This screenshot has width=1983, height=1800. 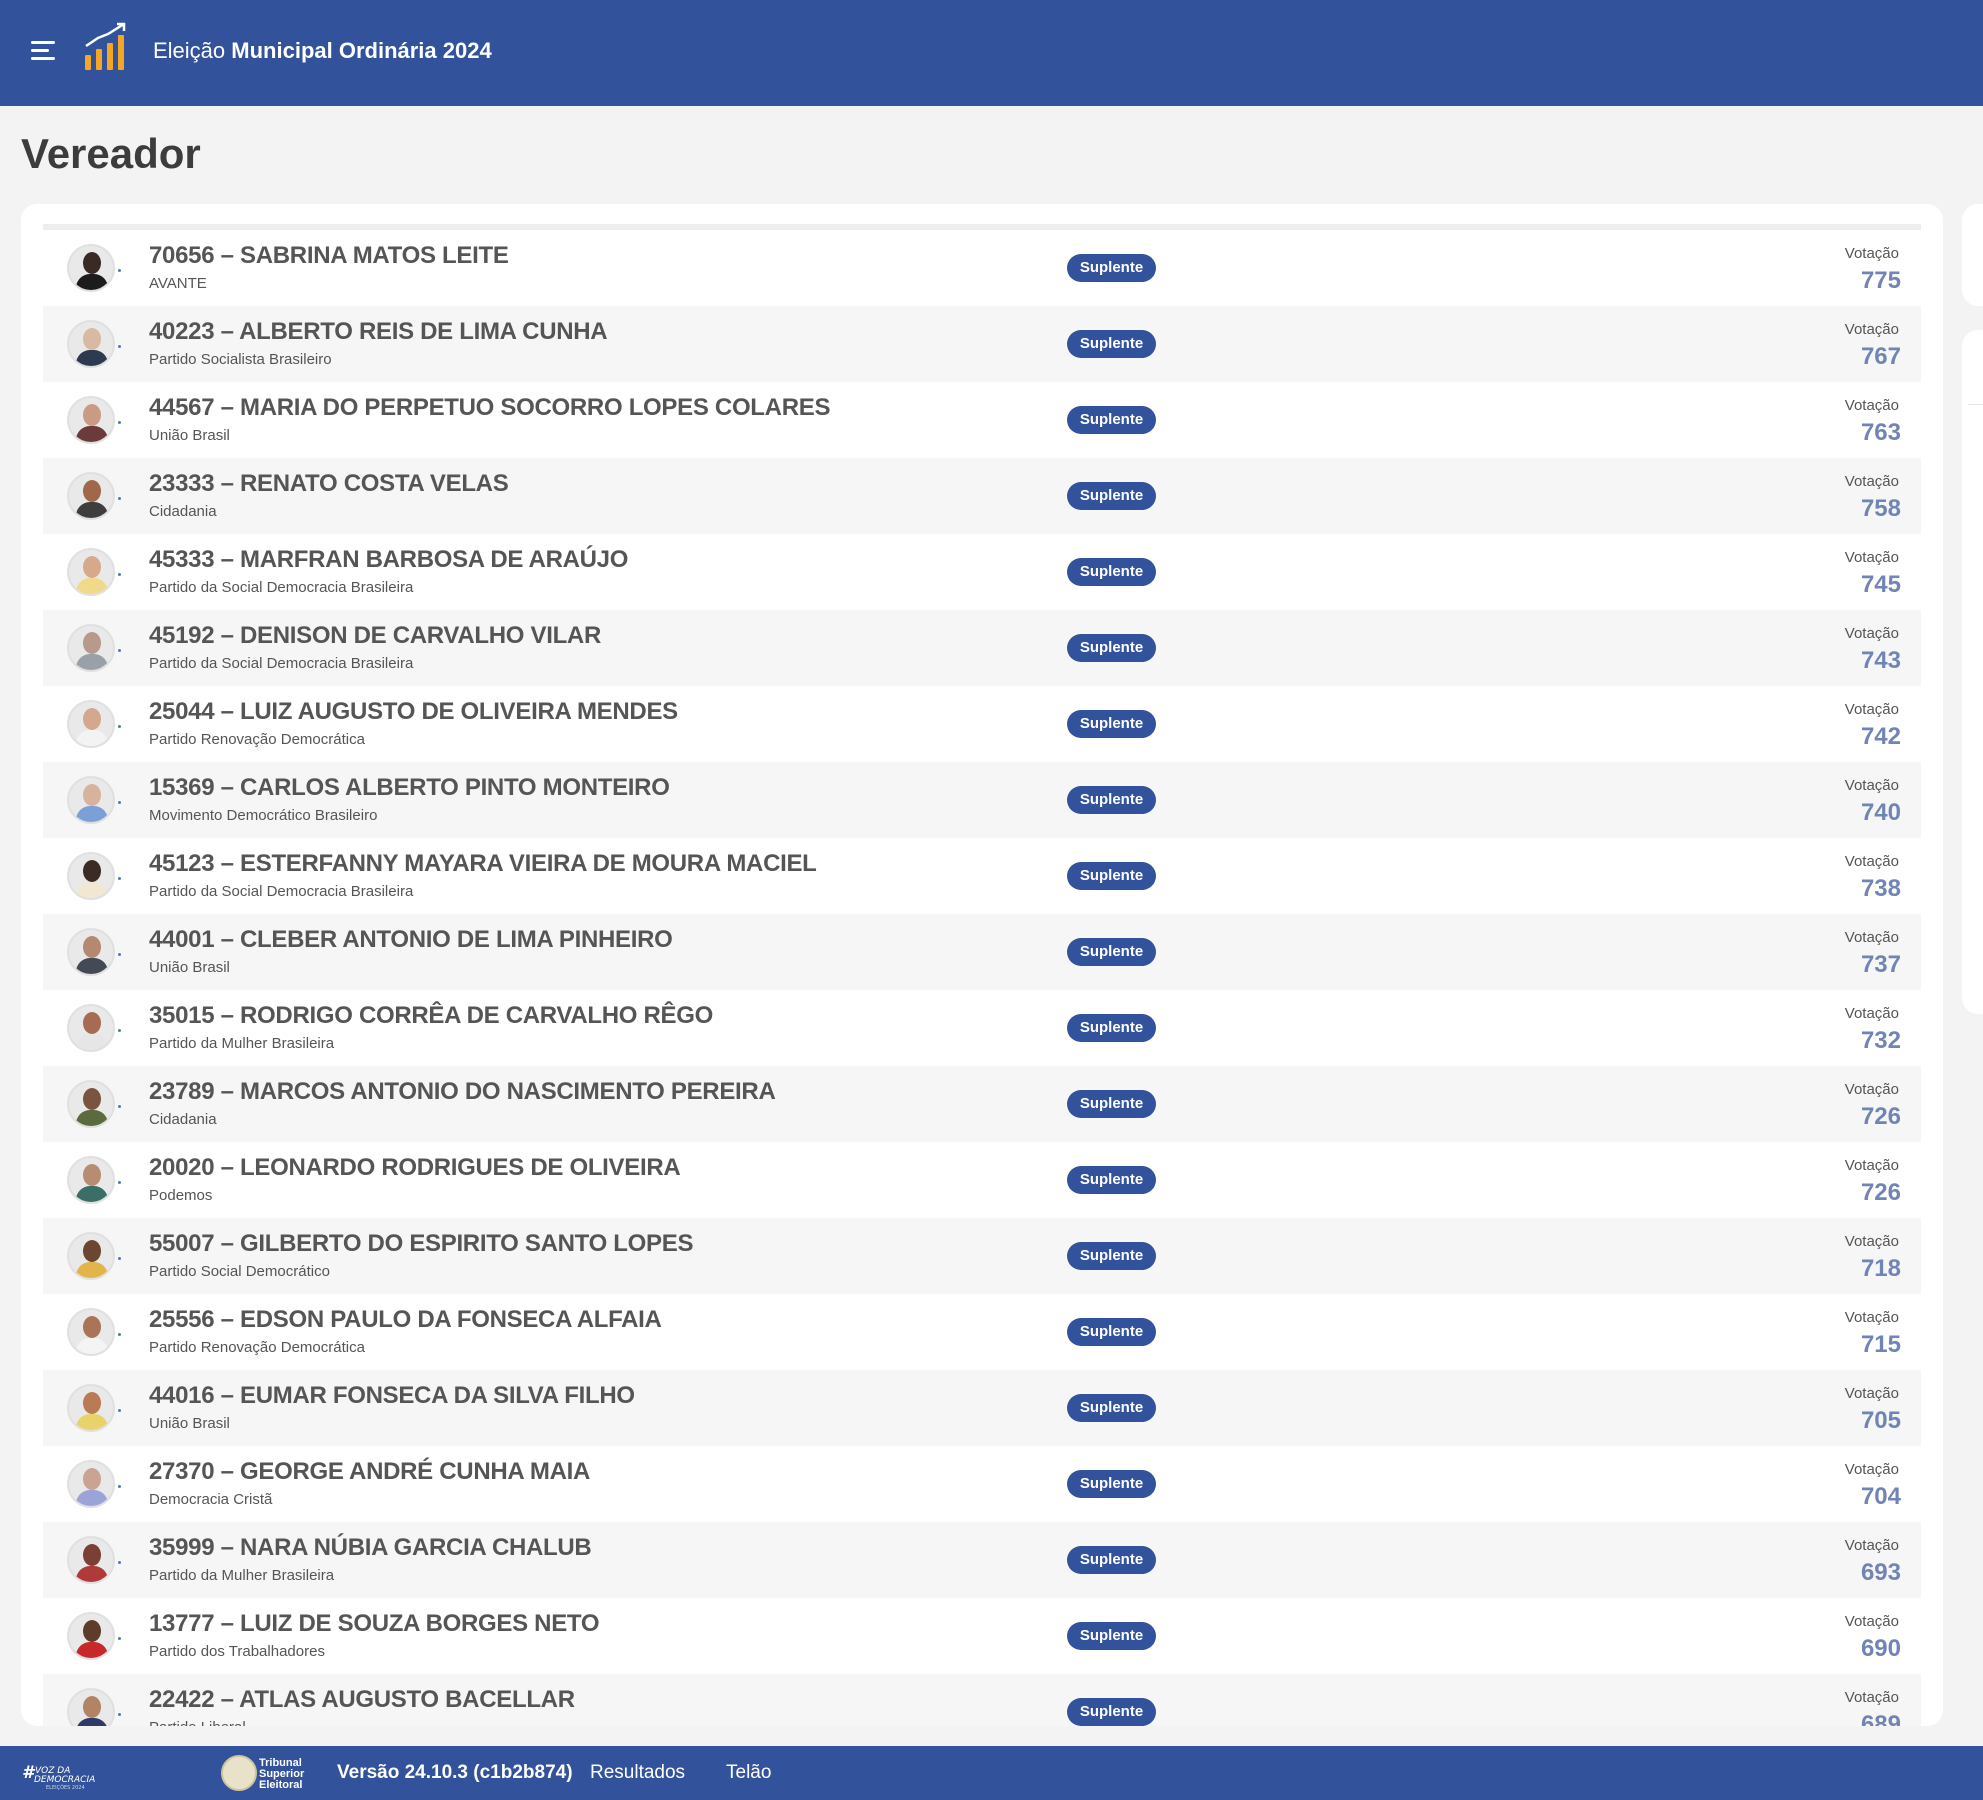 What do you see at coordinates (374, 1623) in the screenshot?
I see `candidate-name: 13777 – LUIZ DE SOUZA BORGES NETO` at bounding box center [374, 1623].